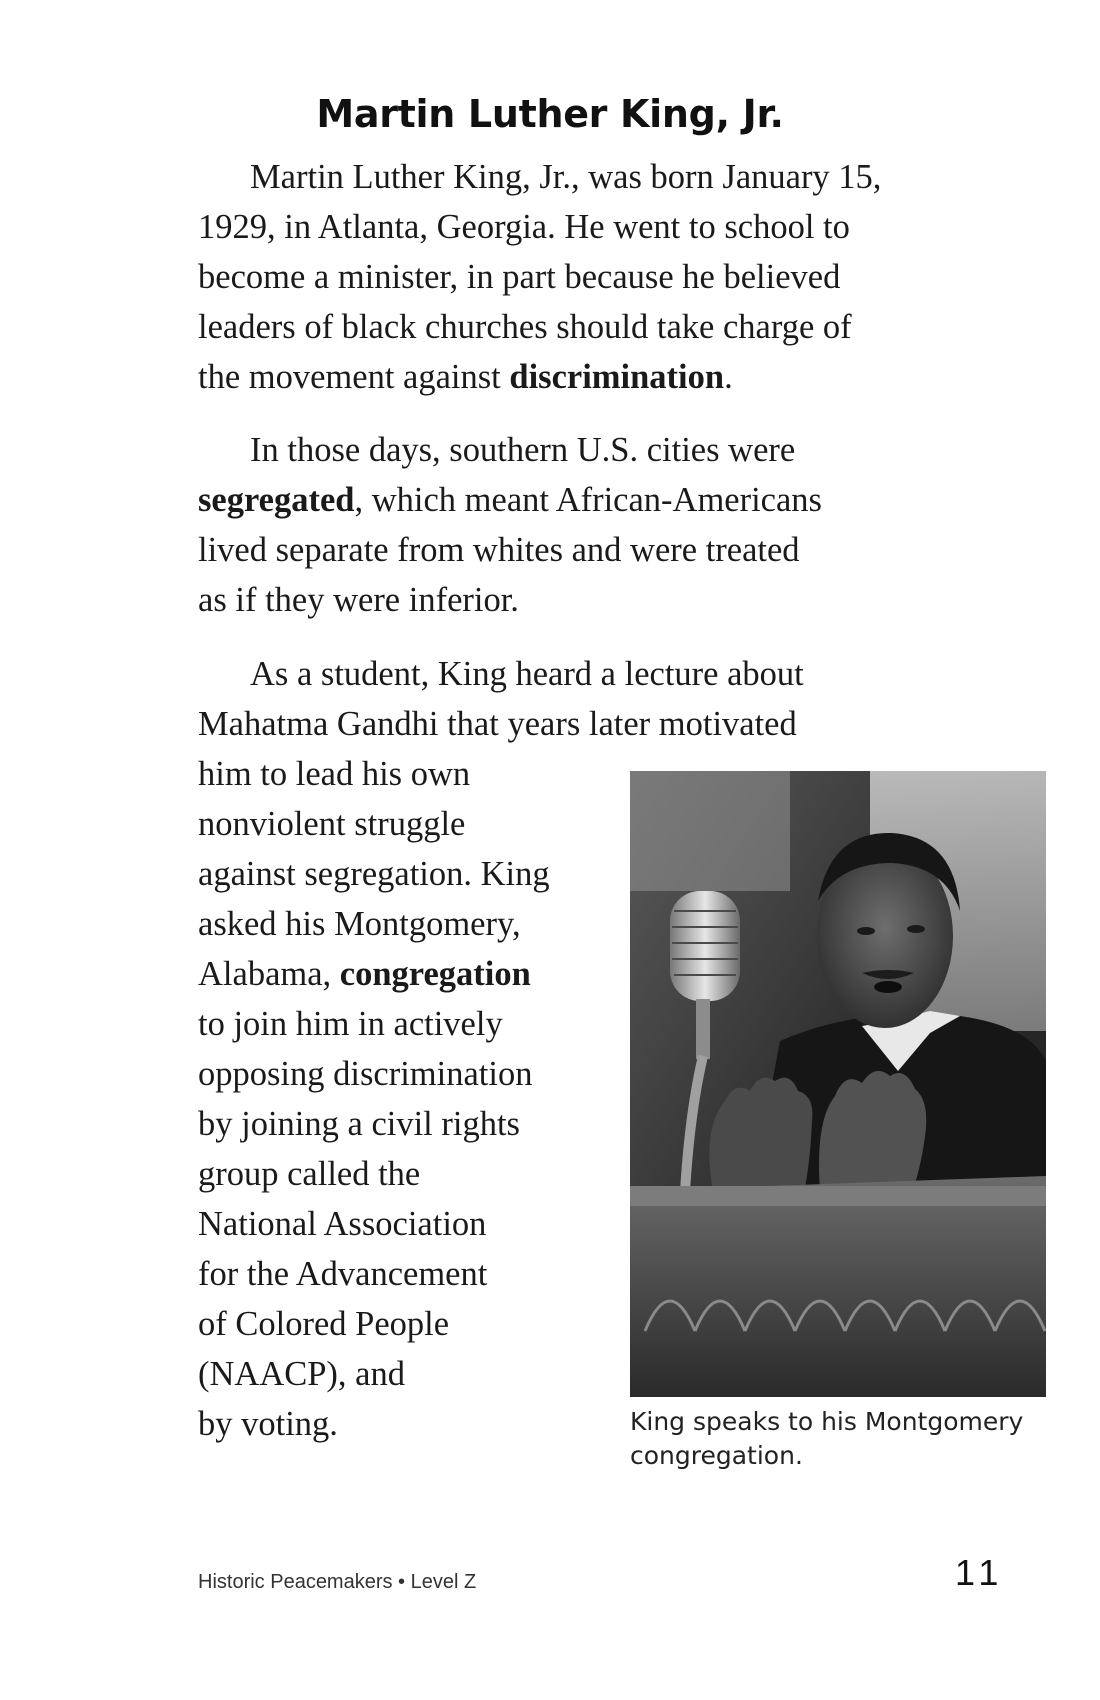 Image resolution: width=1100 pixels, height=1700 pixels. What do you see at coordinates (827, 1421) in the screenshot?
I see `caption-line-1: King speaks to his Montgomery` at bounding box center [827, 1421].